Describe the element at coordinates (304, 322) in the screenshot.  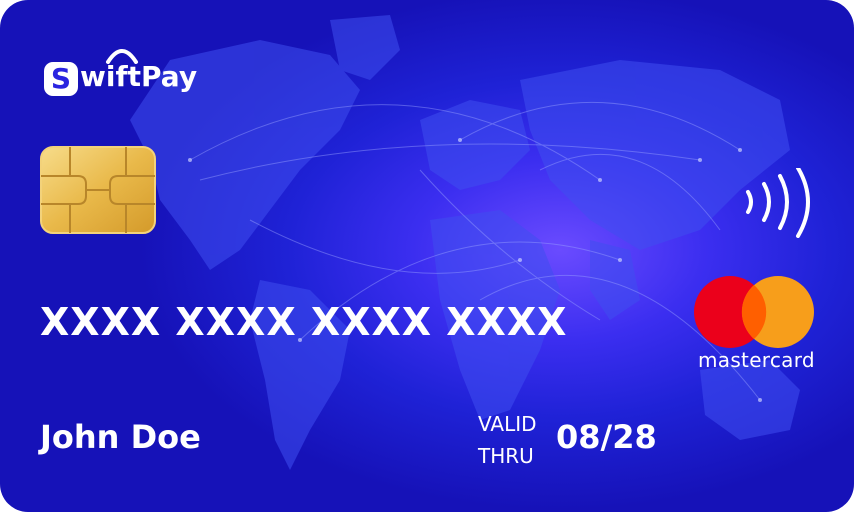
I see `card-number: XXXX XXXX XXXX XXXX` at that location.